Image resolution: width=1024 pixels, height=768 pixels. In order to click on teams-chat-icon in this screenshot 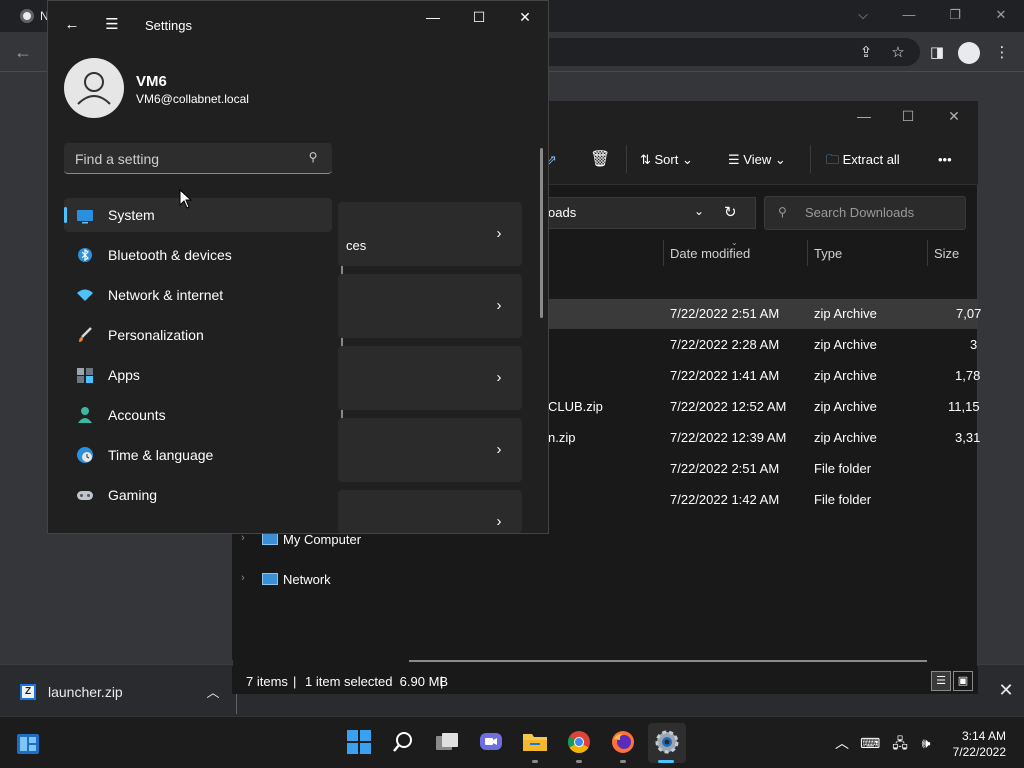, I will do `click(491, 742)`.